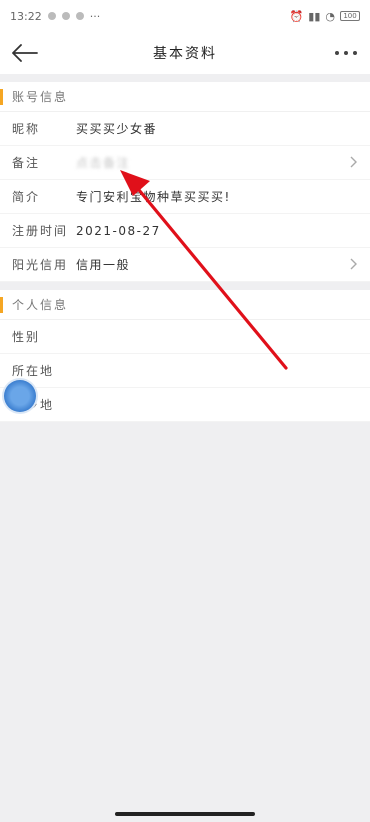 The height and width of the screenshot is (822, 370). I want to click on row-register-time: 注册时间 2021-08-27, so click(185, 231).